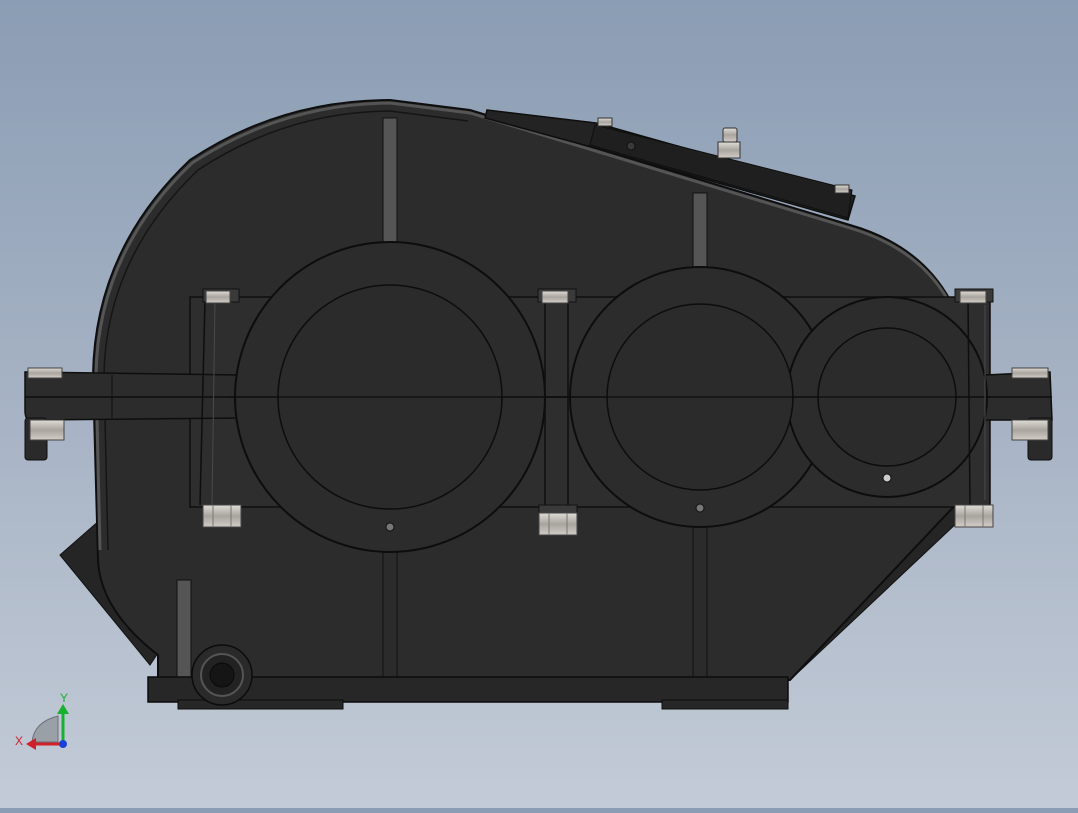 The image size is (1078, 813). What do you see at coordinates (729, 150) in the screenshot?
I see `vent-plug` at bounding box center [729, 150].